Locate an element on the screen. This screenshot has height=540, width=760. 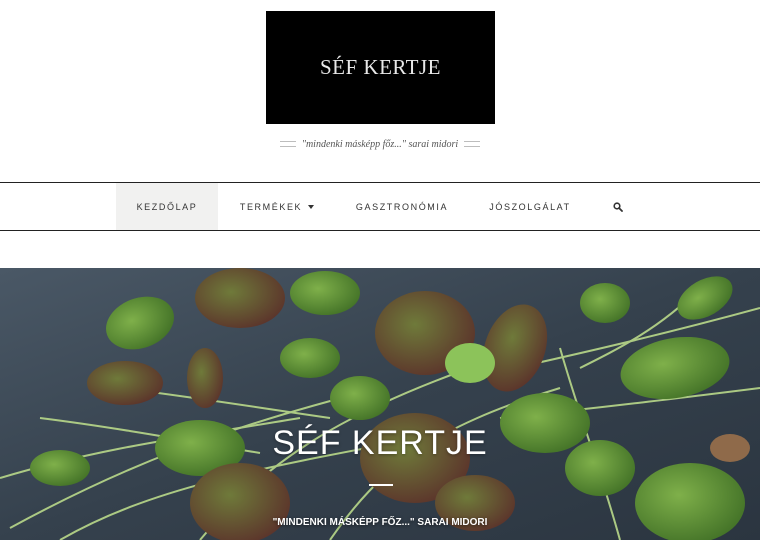
nav-item-label: KEZDŐLAP is located at coordinates (167, 206).